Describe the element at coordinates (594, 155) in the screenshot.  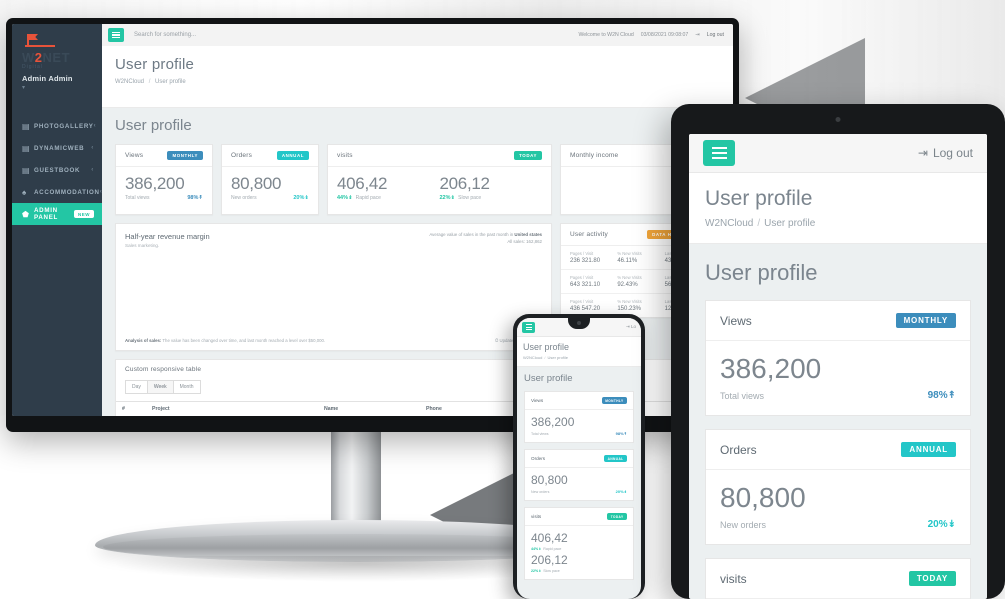
I see `card-title: Monthly income` at that location.